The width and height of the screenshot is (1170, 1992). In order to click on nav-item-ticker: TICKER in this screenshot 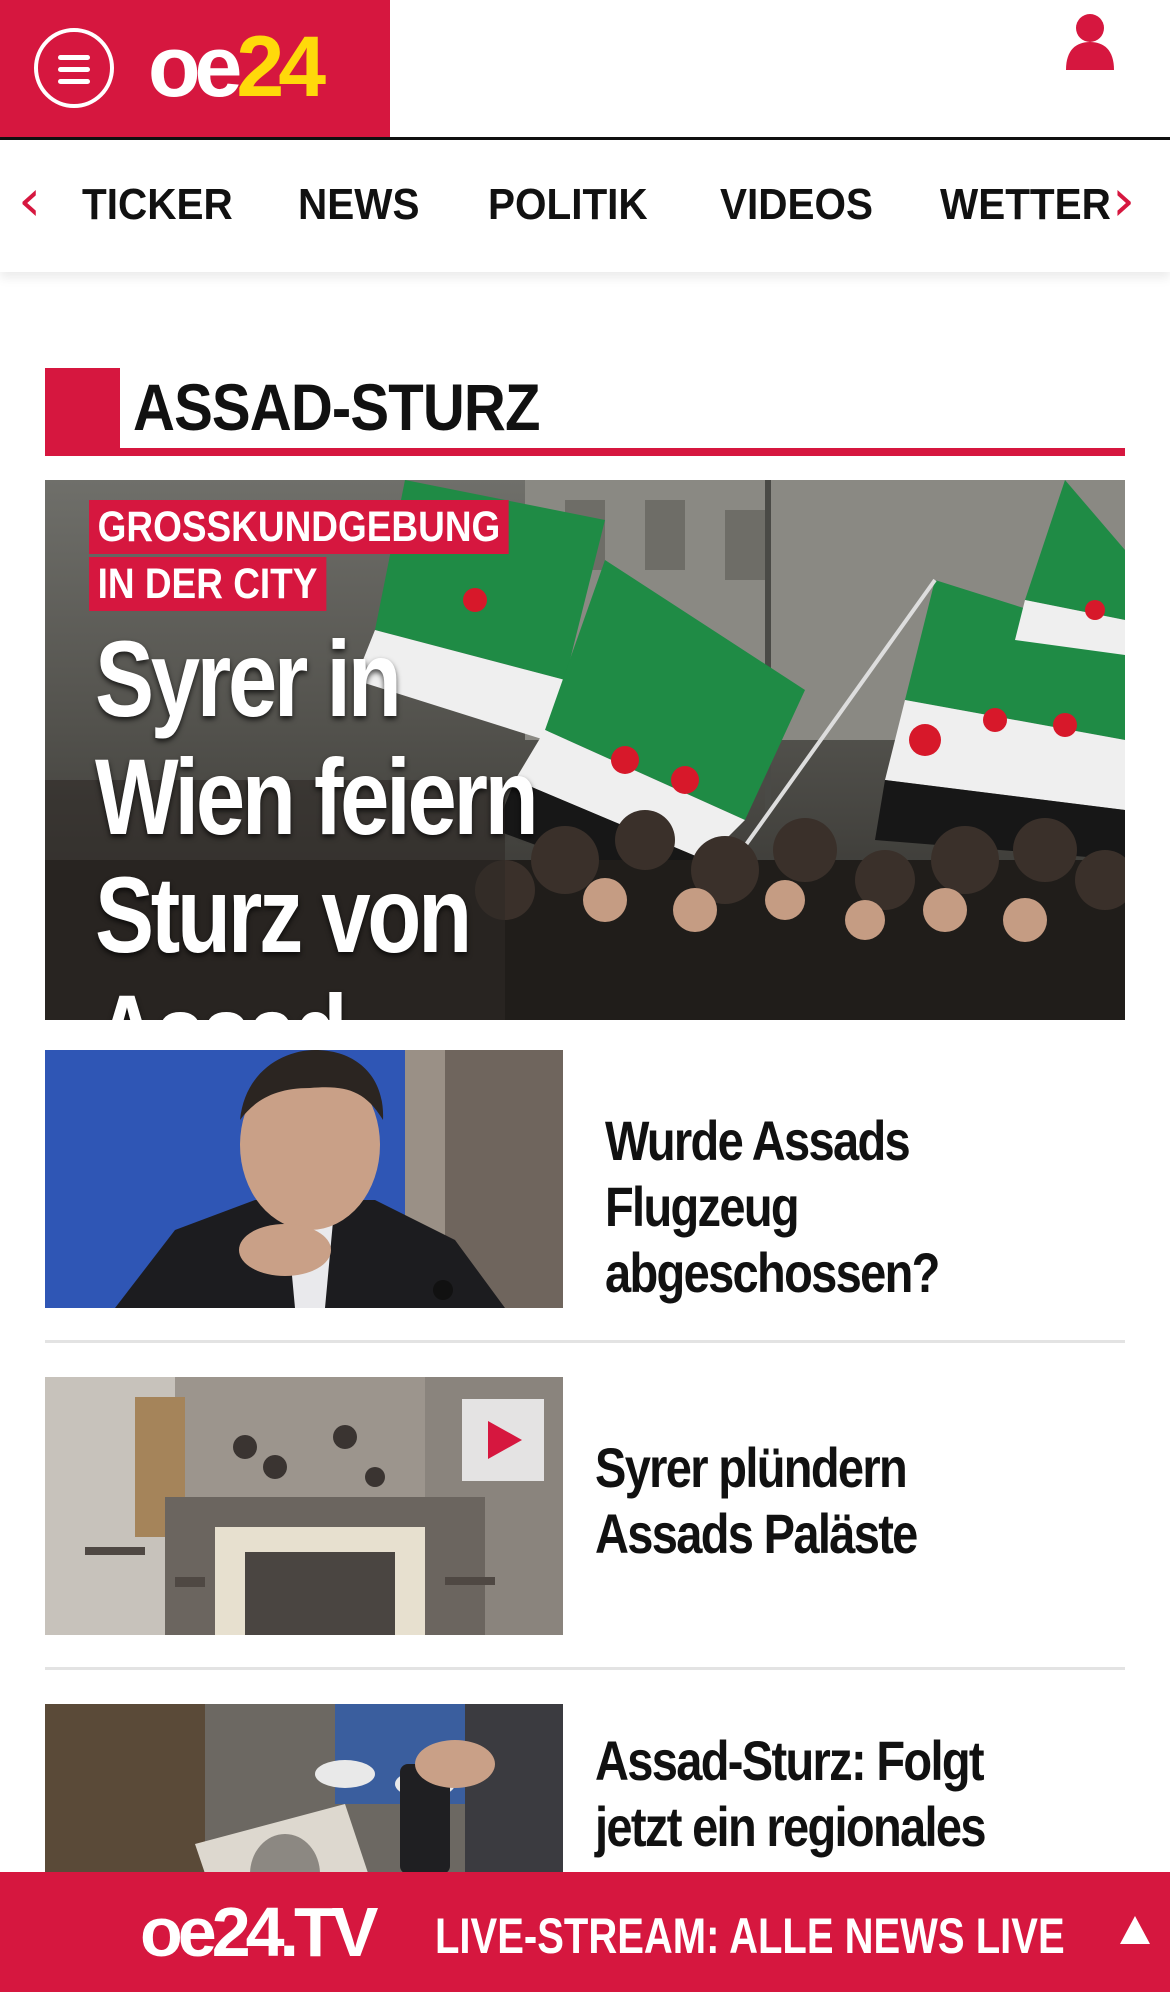, I will do `click(157, 205)`.